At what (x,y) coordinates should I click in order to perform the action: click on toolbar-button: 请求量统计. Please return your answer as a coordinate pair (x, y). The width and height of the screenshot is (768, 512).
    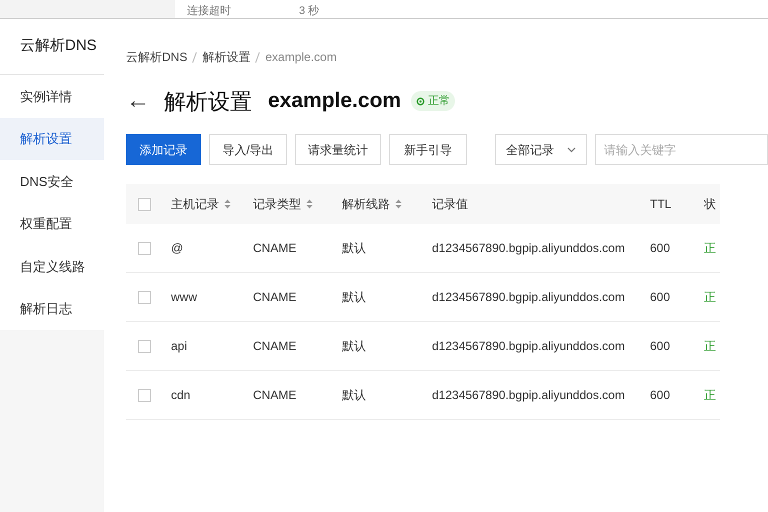
    Looking at the image, I should click on (338, 149).